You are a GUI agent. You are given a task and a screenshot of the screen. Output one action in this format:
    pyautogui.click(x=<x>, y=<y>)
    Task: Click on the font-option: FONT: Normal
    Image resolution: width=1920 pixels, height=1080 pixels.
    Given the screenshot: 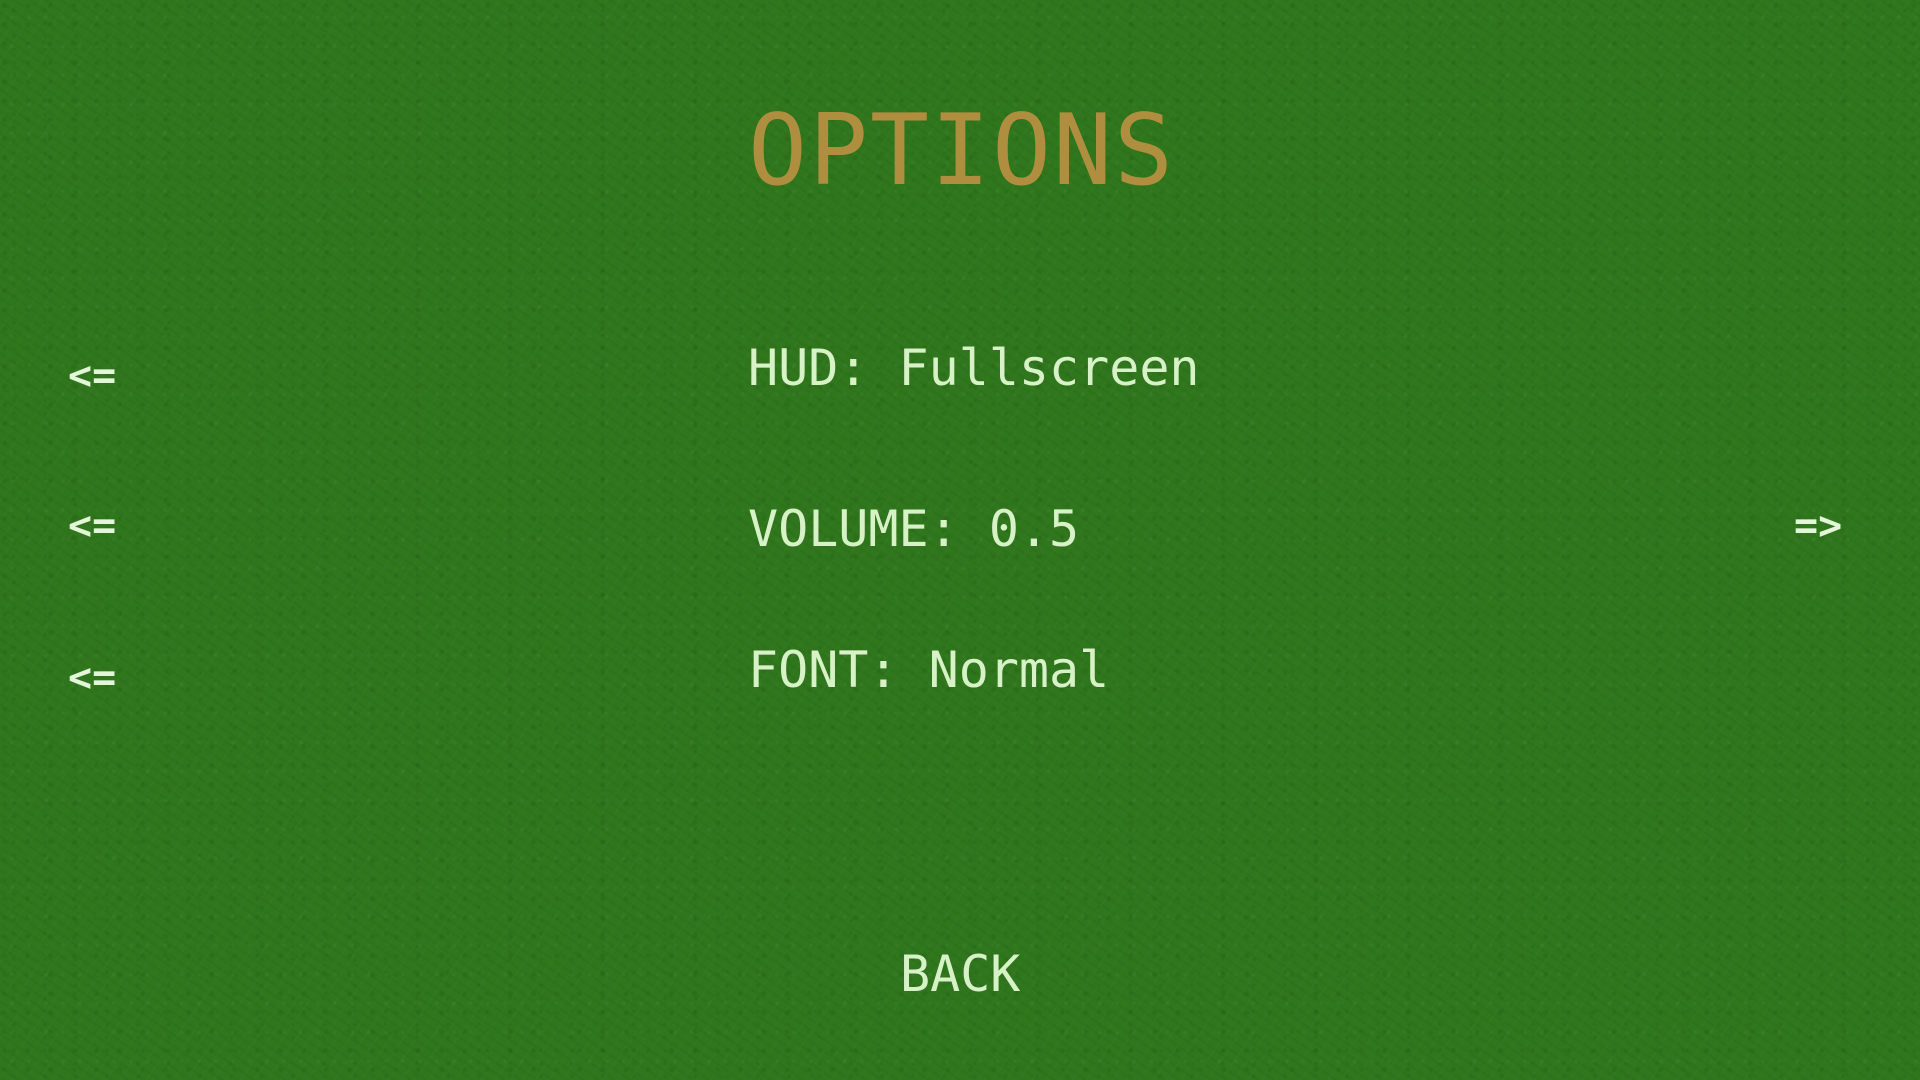 What is the action you would take?
    pyautogui.click(x=928, y=670)
    